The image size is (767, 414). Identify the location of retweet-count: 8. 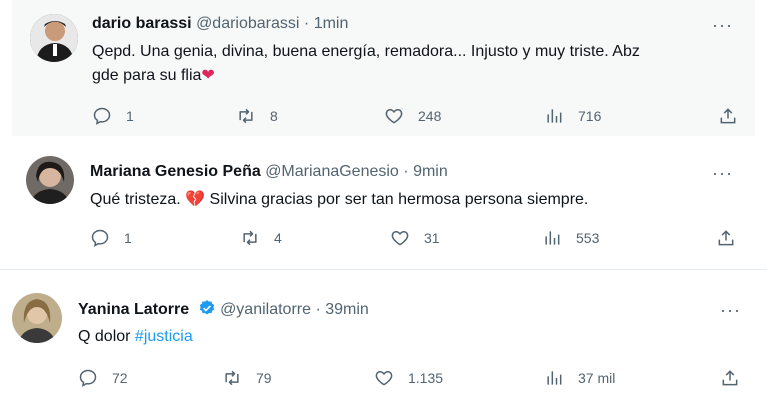
(274, 116).